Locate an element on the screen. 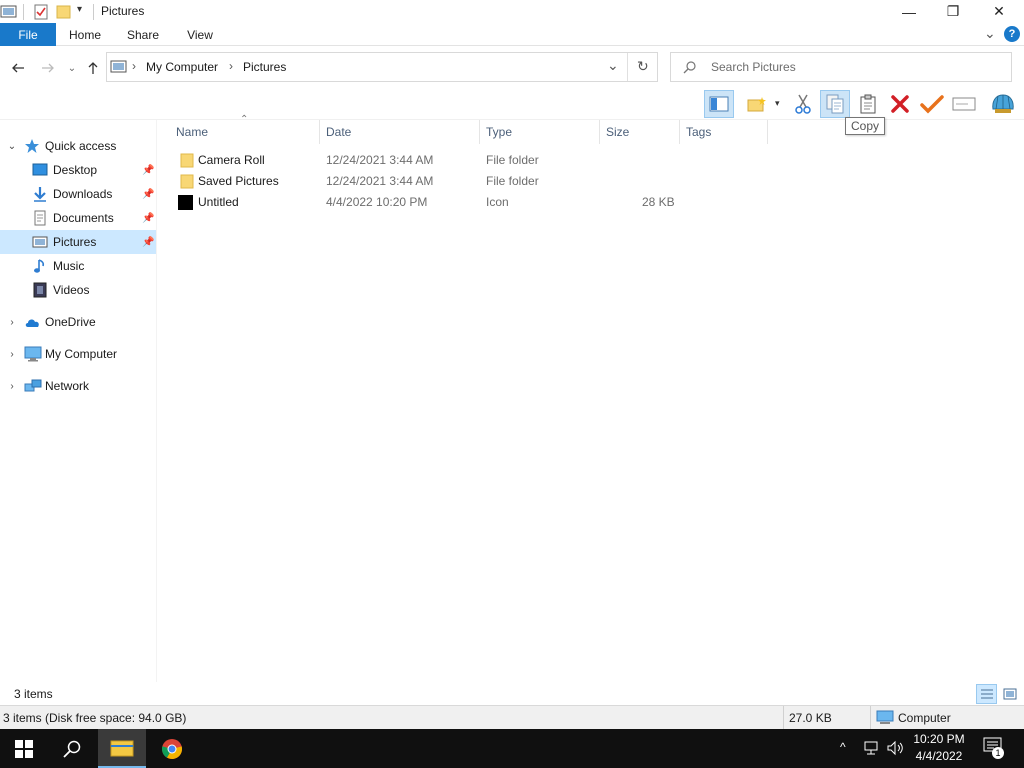 The height and width of the screenshot is (768, 1024). rename-icon is located at coordinates (964, 104).